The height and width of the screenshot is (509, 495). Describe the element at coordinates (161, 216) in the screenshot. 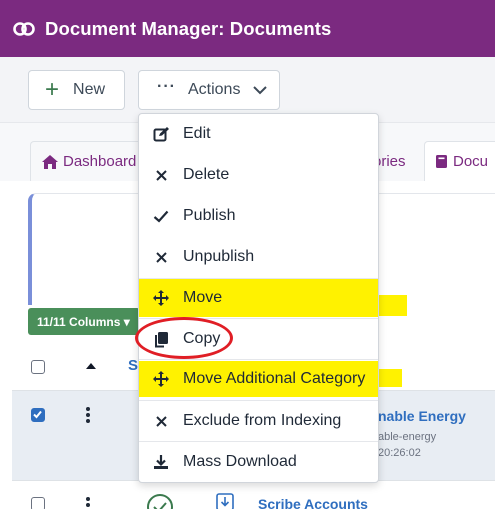

I see `check-icon` at that location.